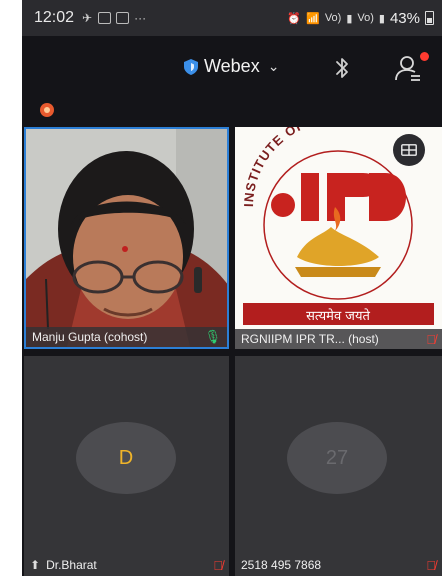 Image resolution: width=446 pixels, height=576 pixels. I want to click on overflow-indicator: ···, so click(140, 18).